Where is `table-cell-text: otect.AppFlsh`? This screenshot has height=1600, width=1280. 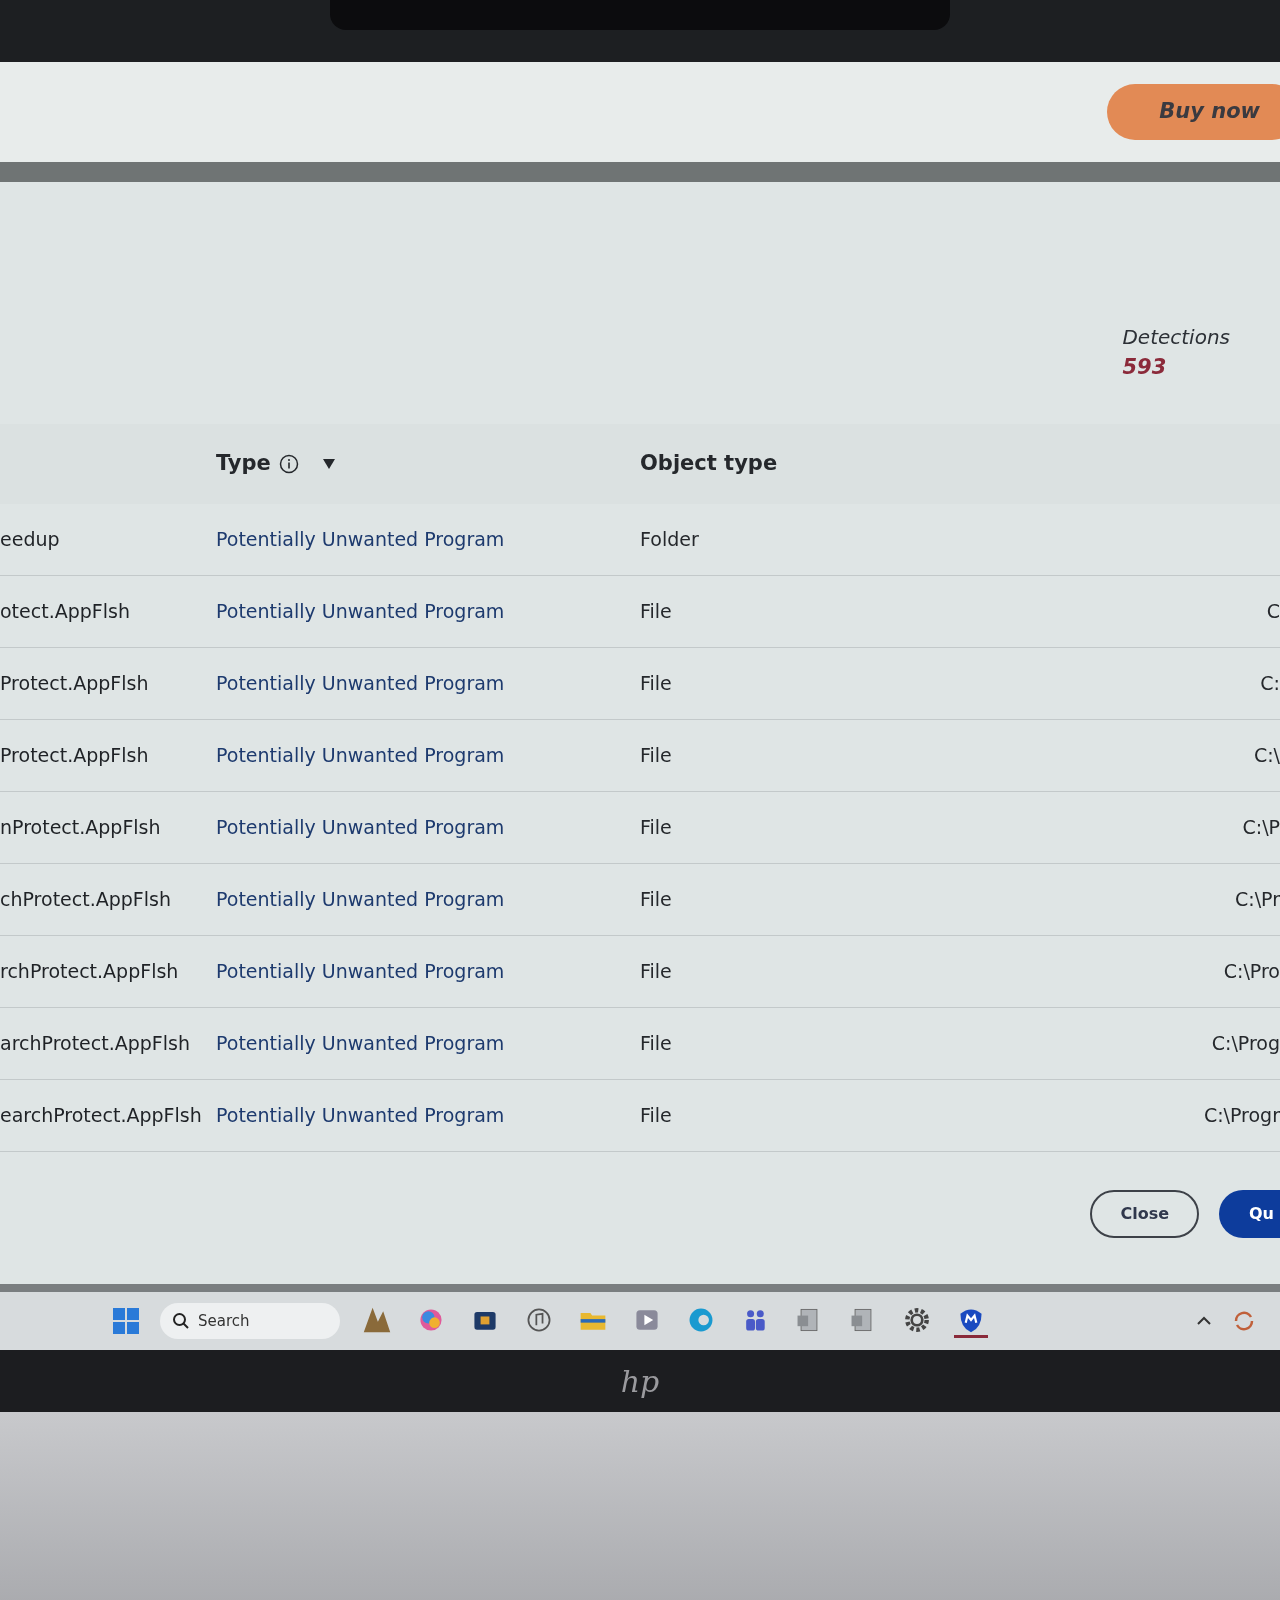 table-cell-text: otect.AppFlsh is located at coordinates (65, 611).